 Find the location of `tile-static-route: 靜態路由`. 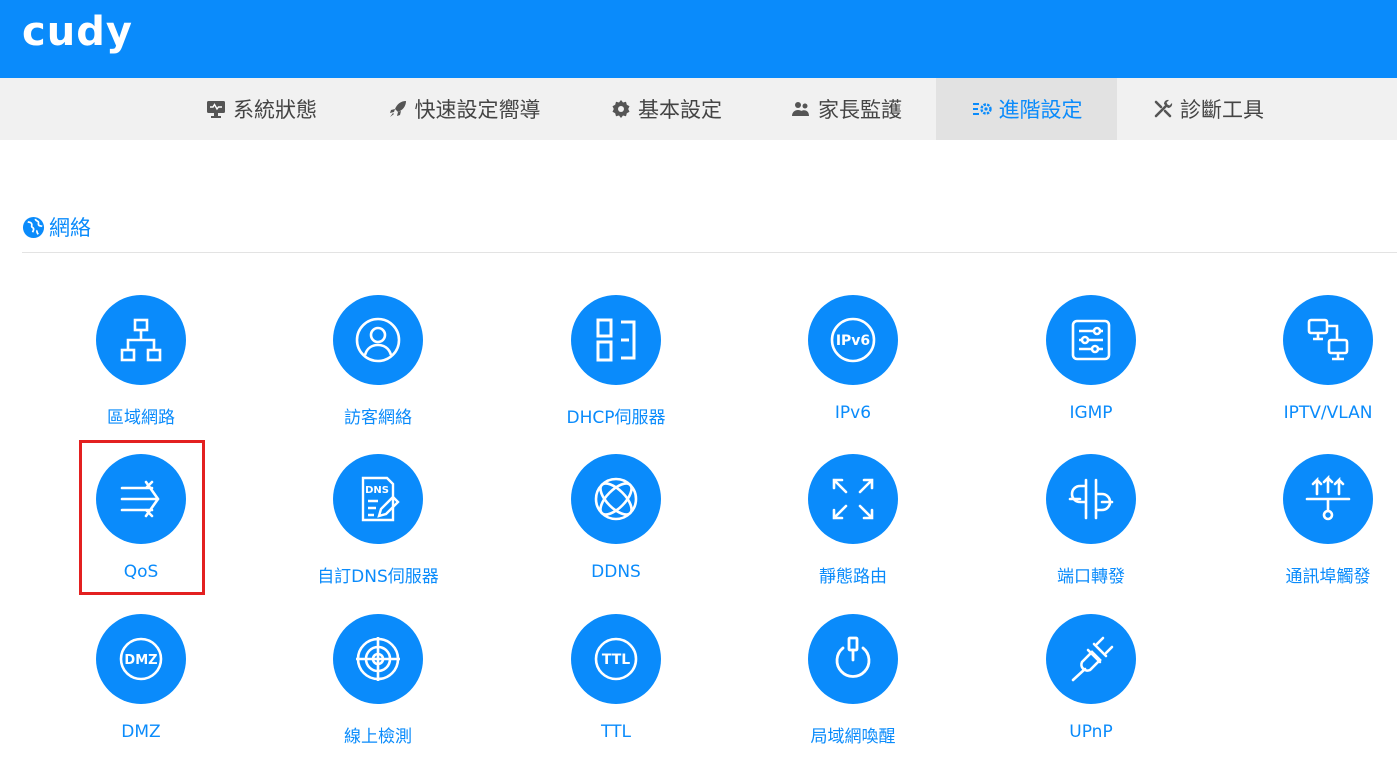

tile-static-route: 靜態路由 is located at coordinates (853, 529).